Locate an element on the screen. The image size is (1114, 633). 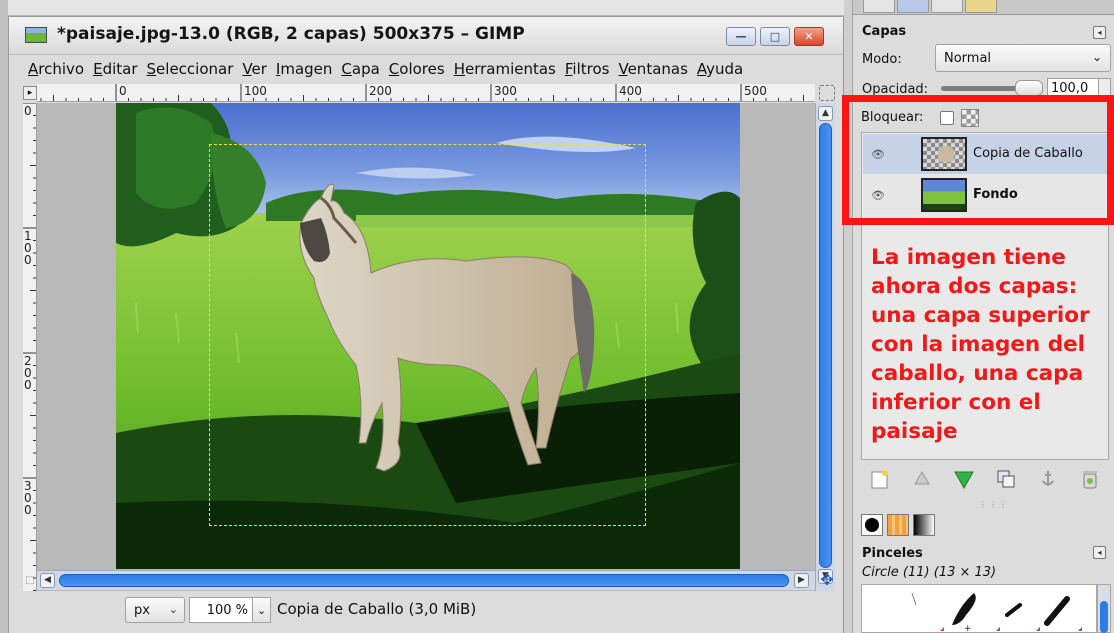
highlight-box is located at coordinates (978, 160).